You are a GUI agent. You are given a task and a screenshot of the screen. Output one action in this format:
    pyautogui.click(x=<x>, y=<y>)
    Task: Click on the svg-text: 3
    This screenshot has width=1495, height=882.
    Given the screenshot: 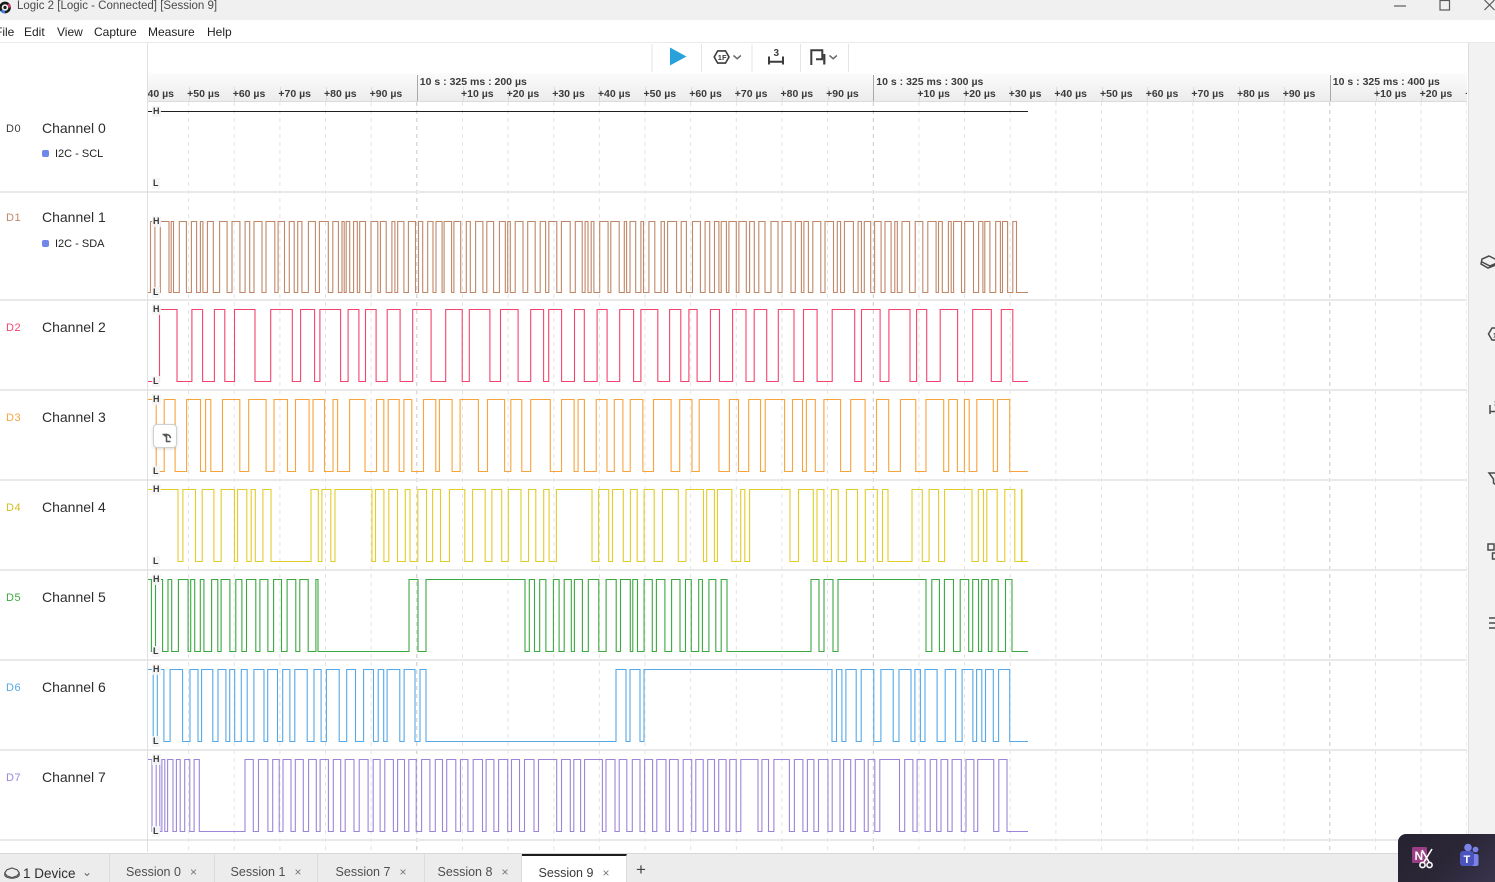 What is the action you would take?
    pyautogui.click(x=777, y=53)
    